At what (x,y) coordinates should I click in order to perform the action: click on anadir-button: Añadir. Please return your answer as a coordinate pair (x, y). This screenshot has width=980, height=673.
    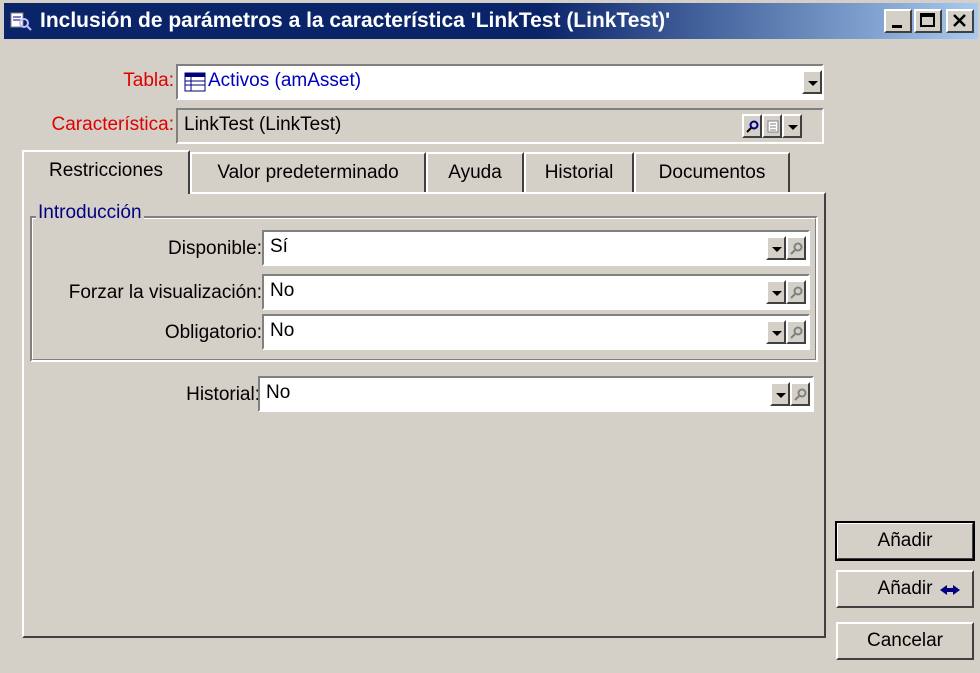
    Looking at the image, I should click on (905, 541).